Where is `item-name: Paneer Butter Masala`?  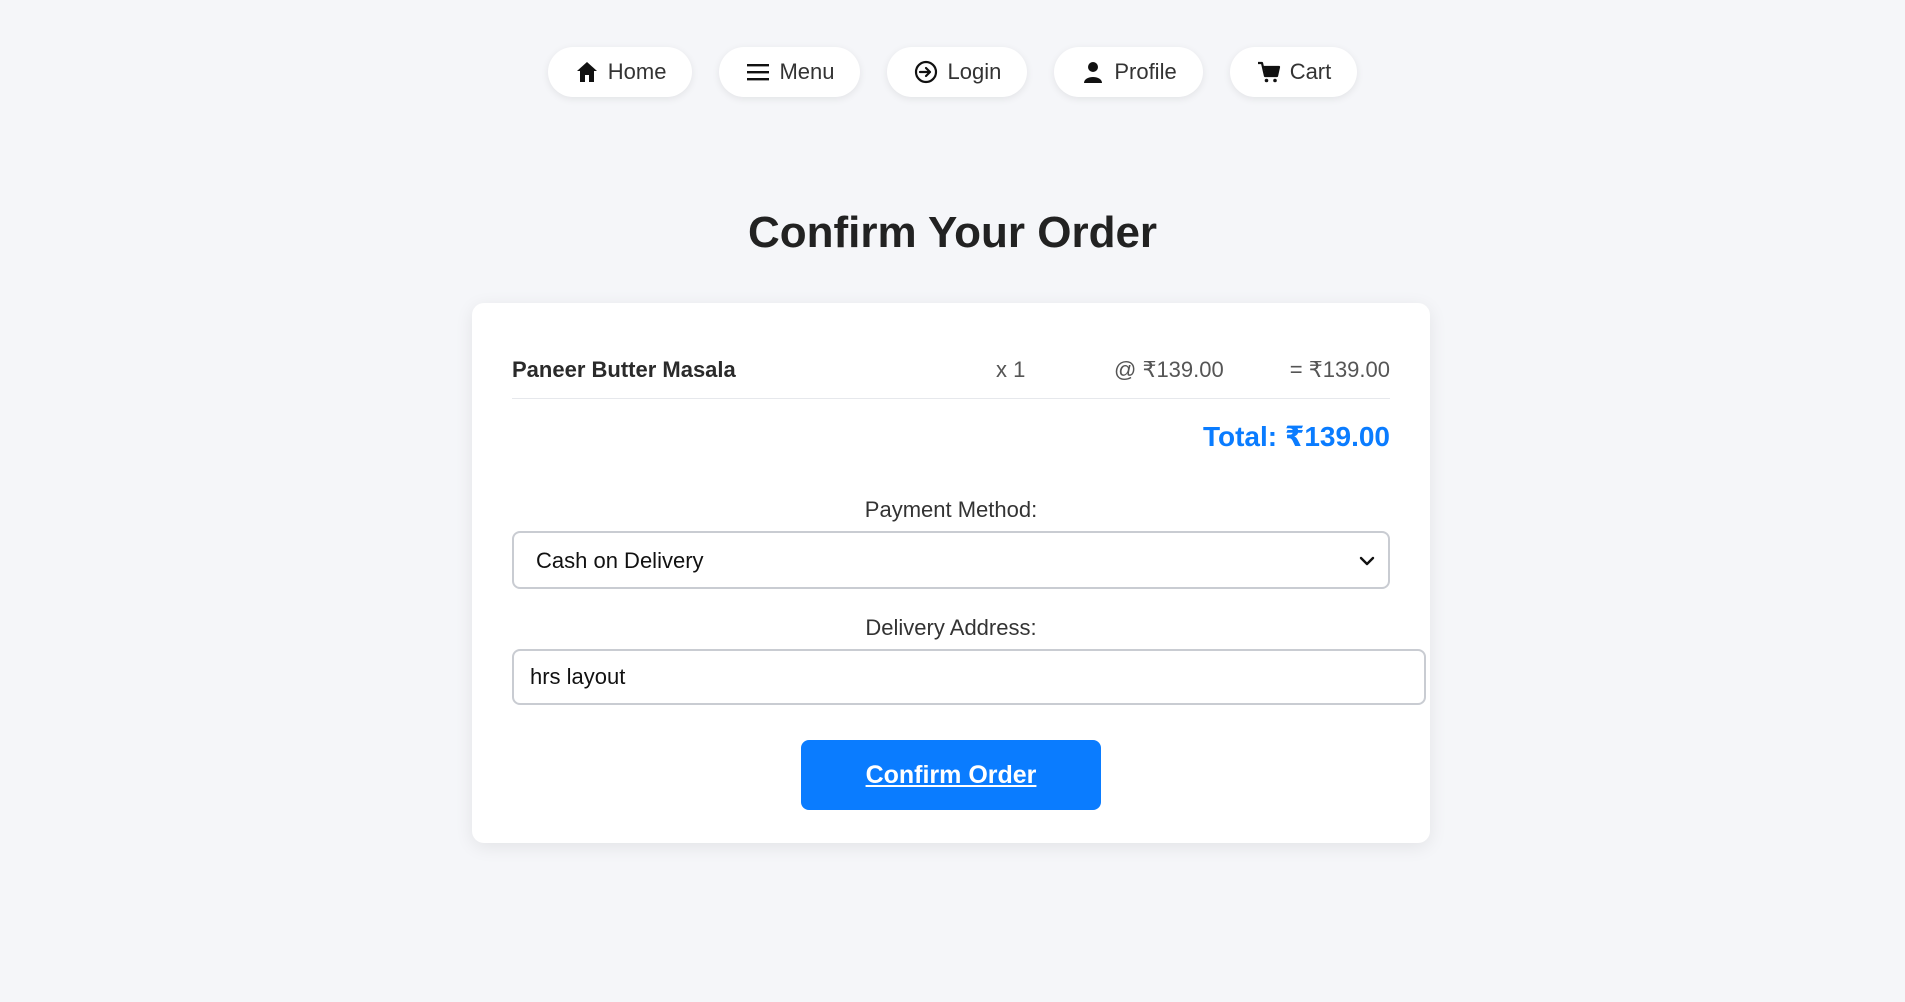
item-name: Paneer Butter Masala is located at coordinates (624, 369).